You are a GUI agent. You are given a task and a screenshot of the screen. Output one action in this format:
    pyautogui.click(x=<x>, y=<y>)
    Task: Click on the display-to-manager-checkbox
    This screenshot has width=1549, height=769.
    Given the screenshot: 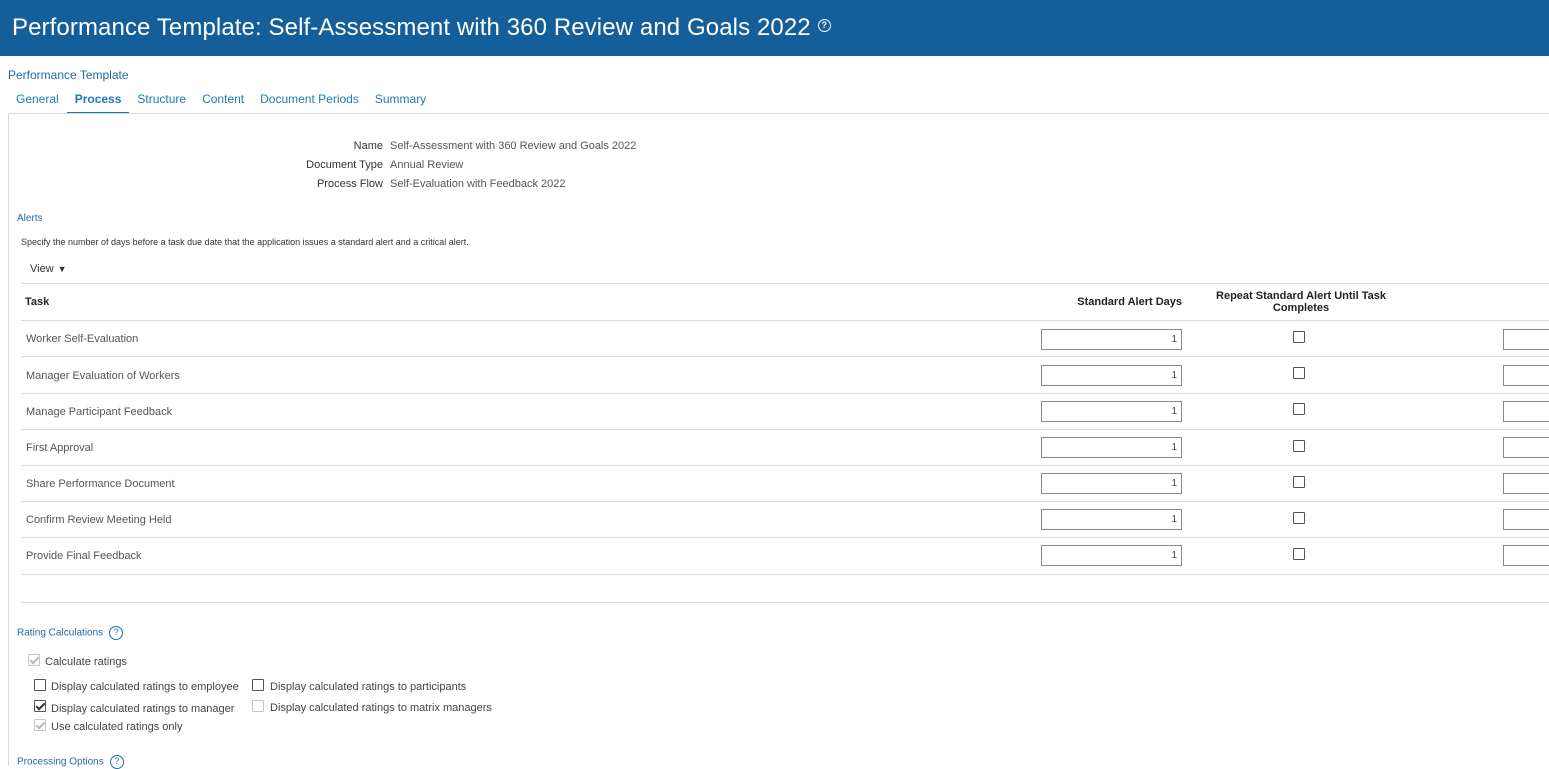 What is the action you would take?
    pyautogui.click(x=40, y=706)
    